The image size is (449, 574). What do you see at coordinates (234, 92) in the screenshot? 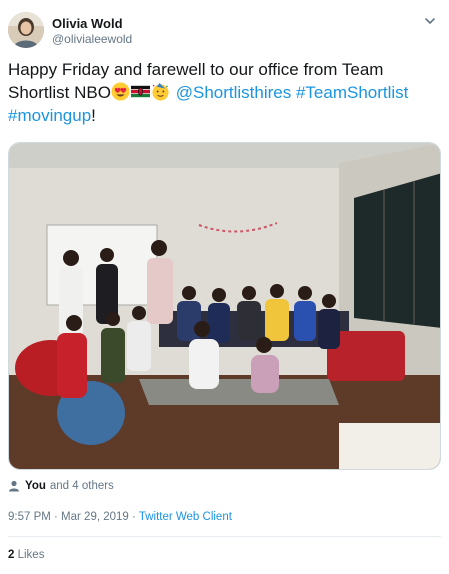
I see `mention-link: @Shortlisthires` at bounding box center [234, 92].